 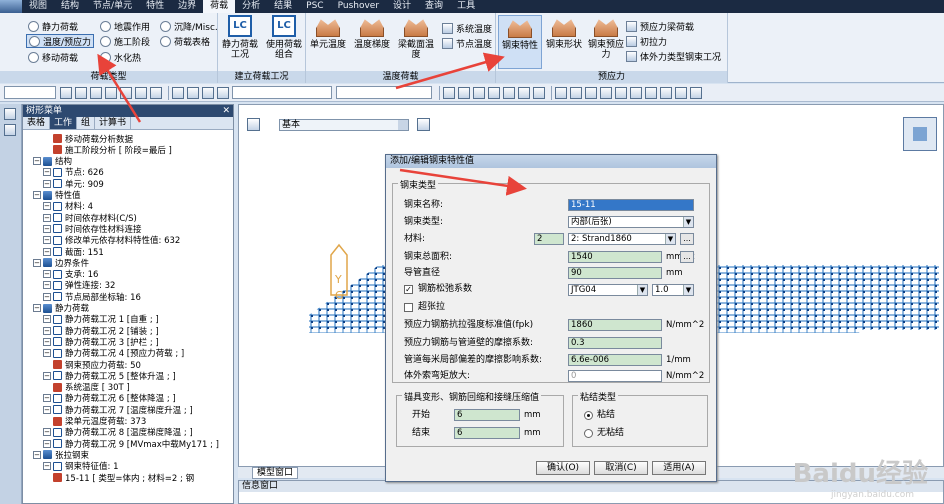 I want to click on settlement-button: 沉降/Misc., so click(x=189, y=26).